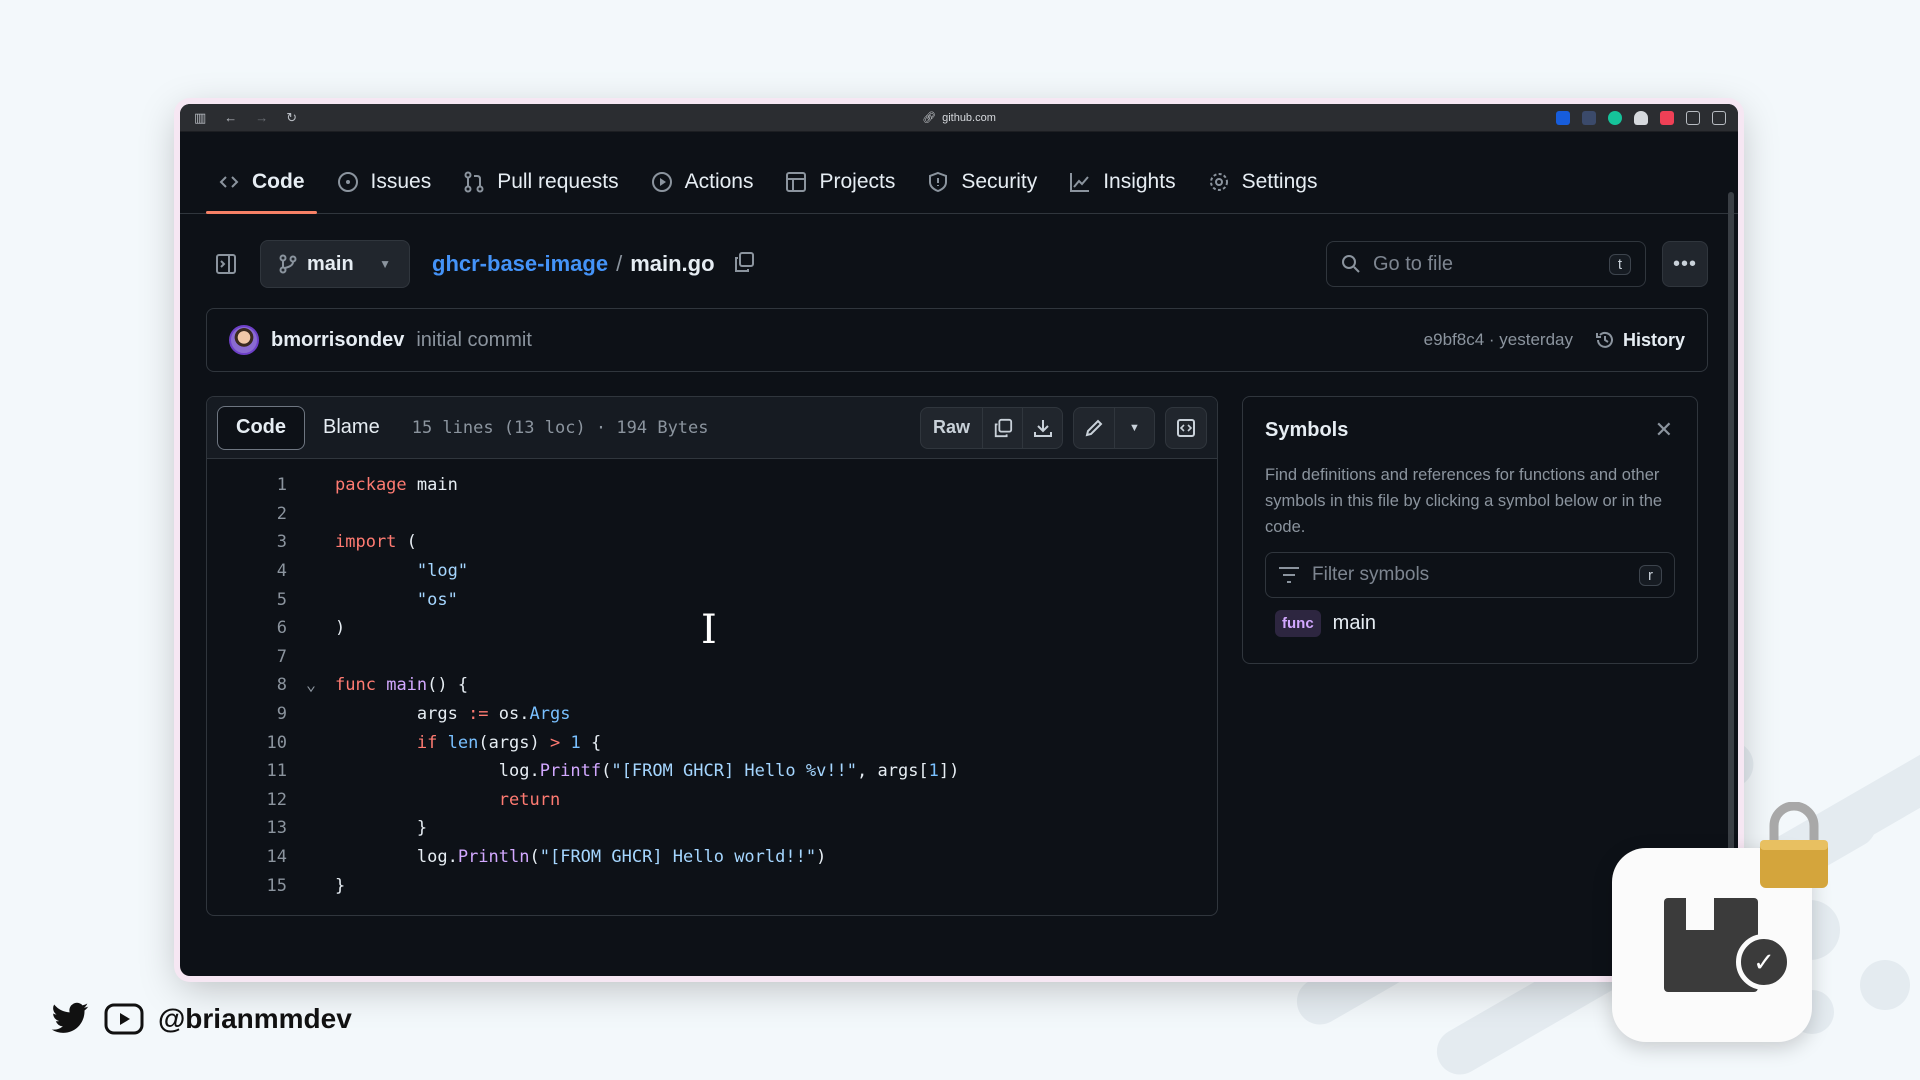 Image resolution: width=1920 pixels, height=1080 pixels. Describe the element at coordinates (474, 340) in the screenshot. I see `commit-message: initial commit` at that location.